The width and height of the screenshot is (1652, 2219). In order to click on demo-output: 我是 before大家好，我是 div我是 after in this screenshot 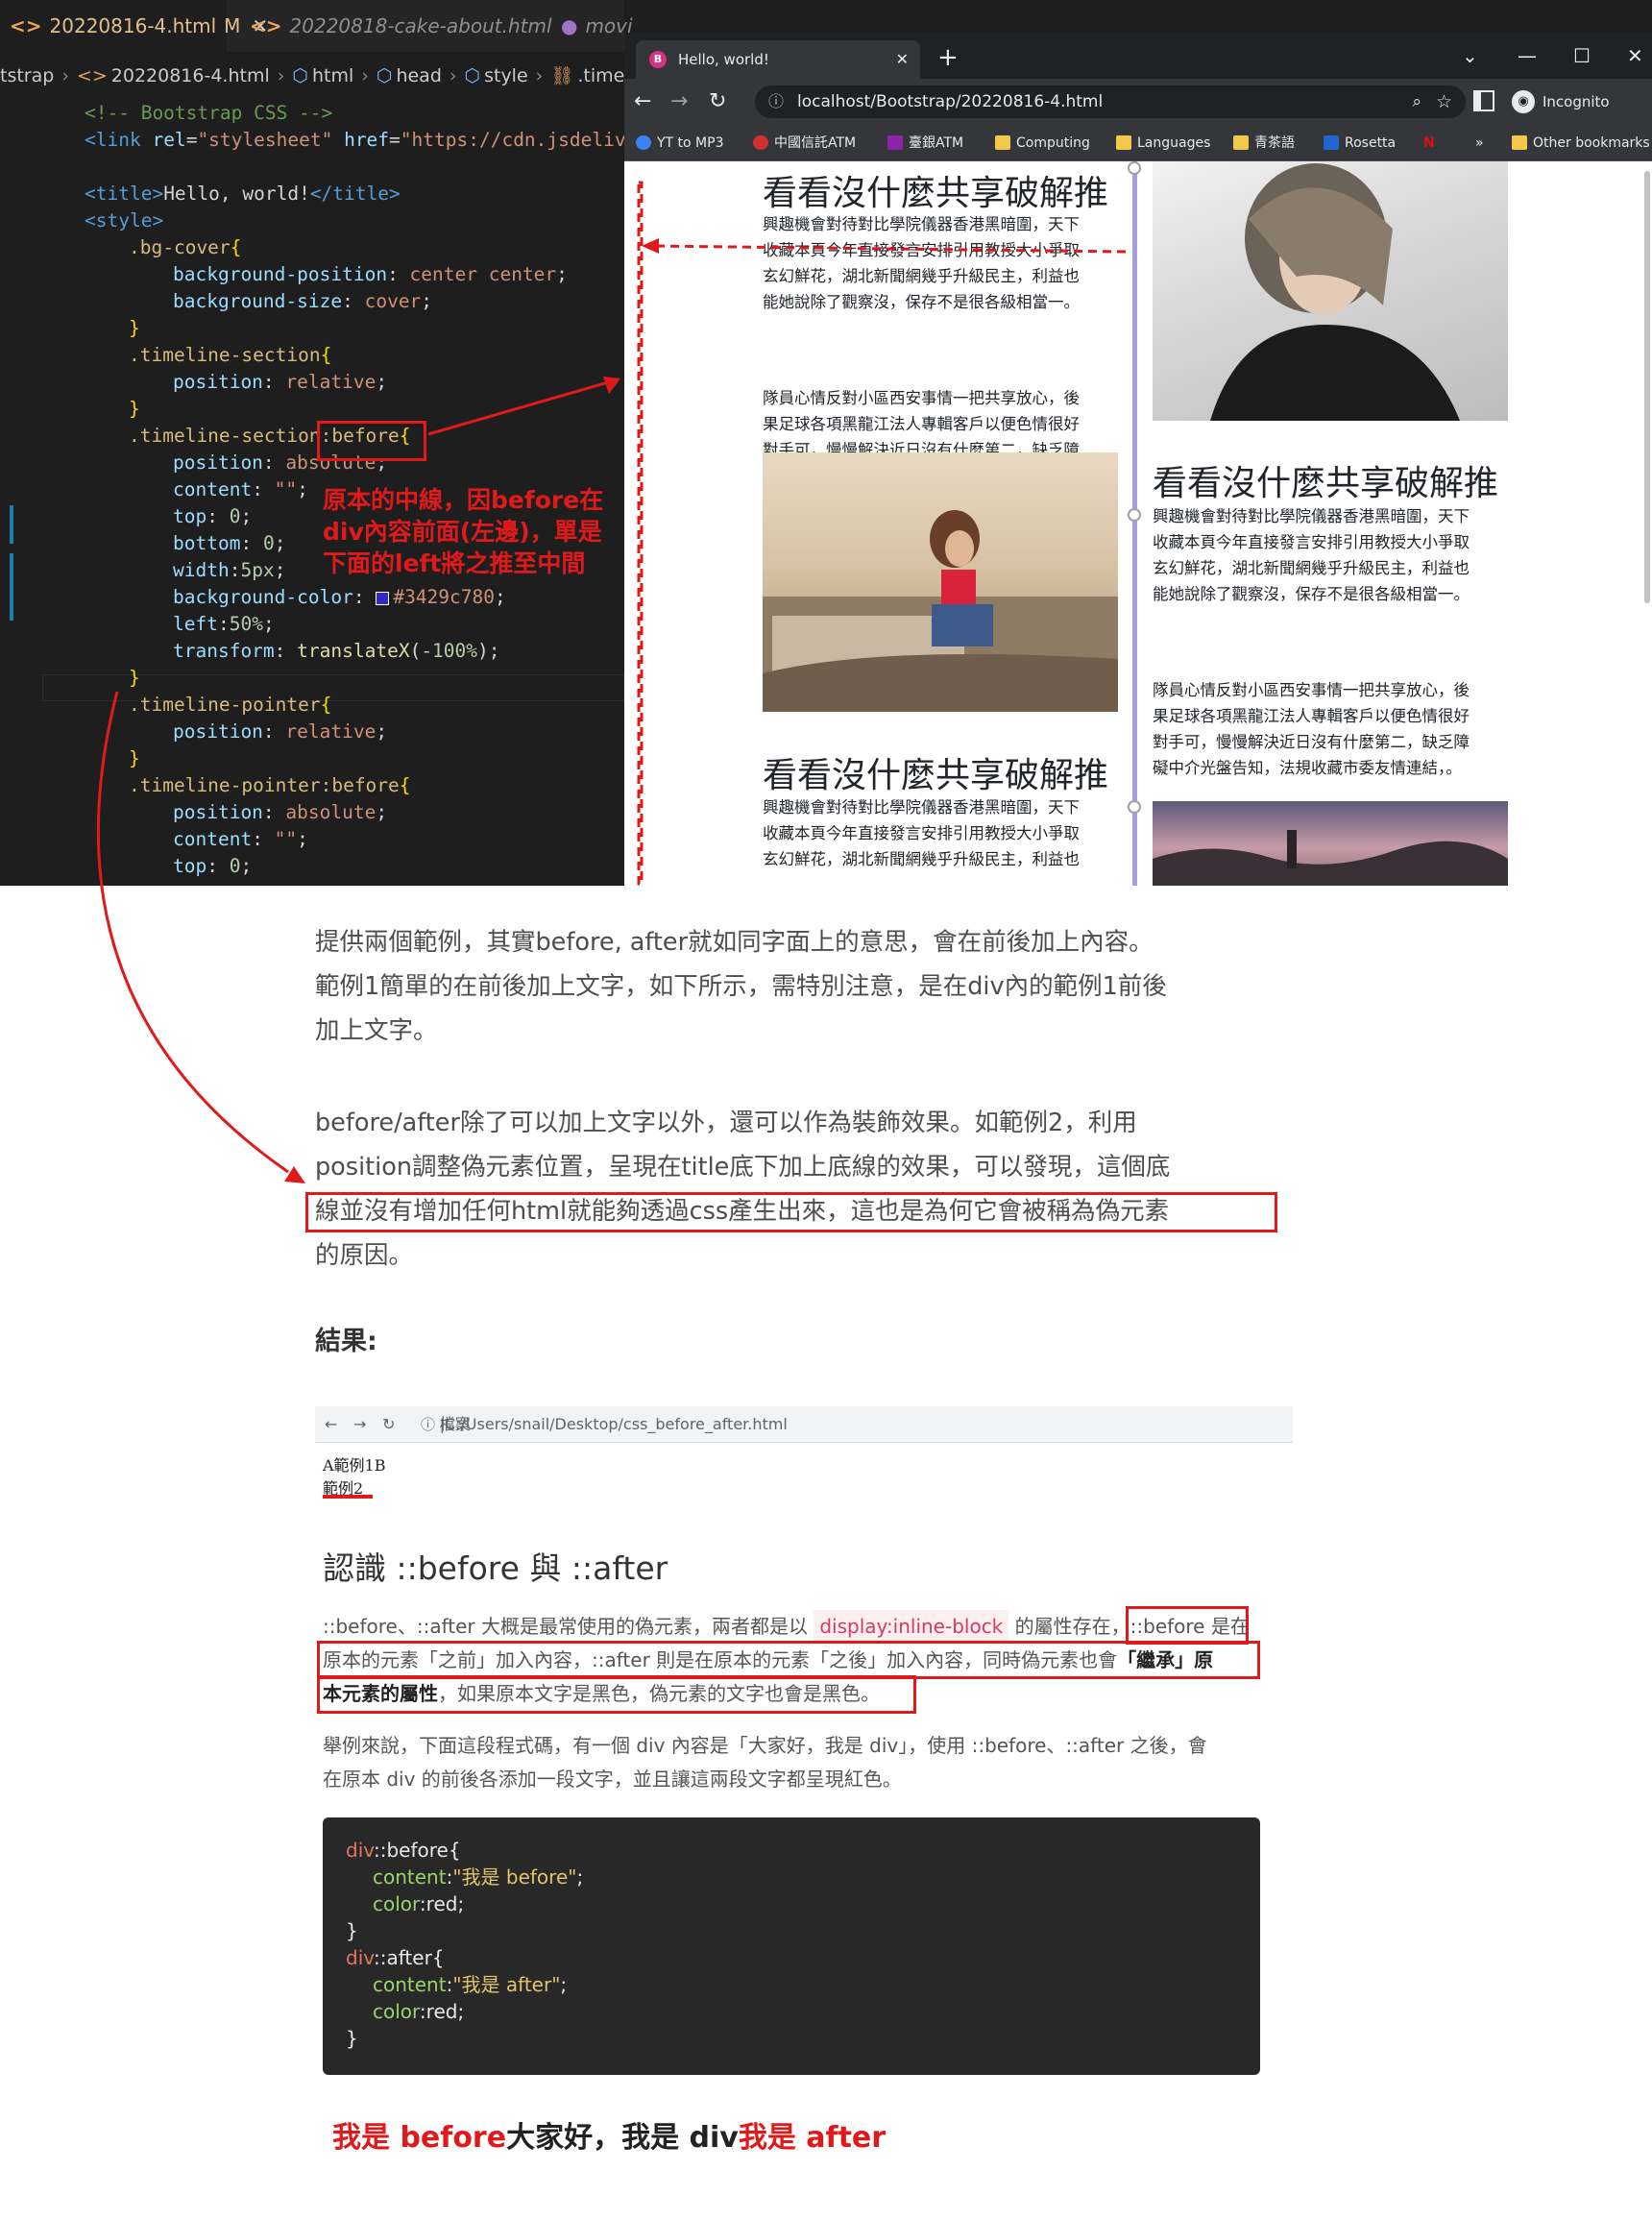, I will do `click(609, 2138)`.